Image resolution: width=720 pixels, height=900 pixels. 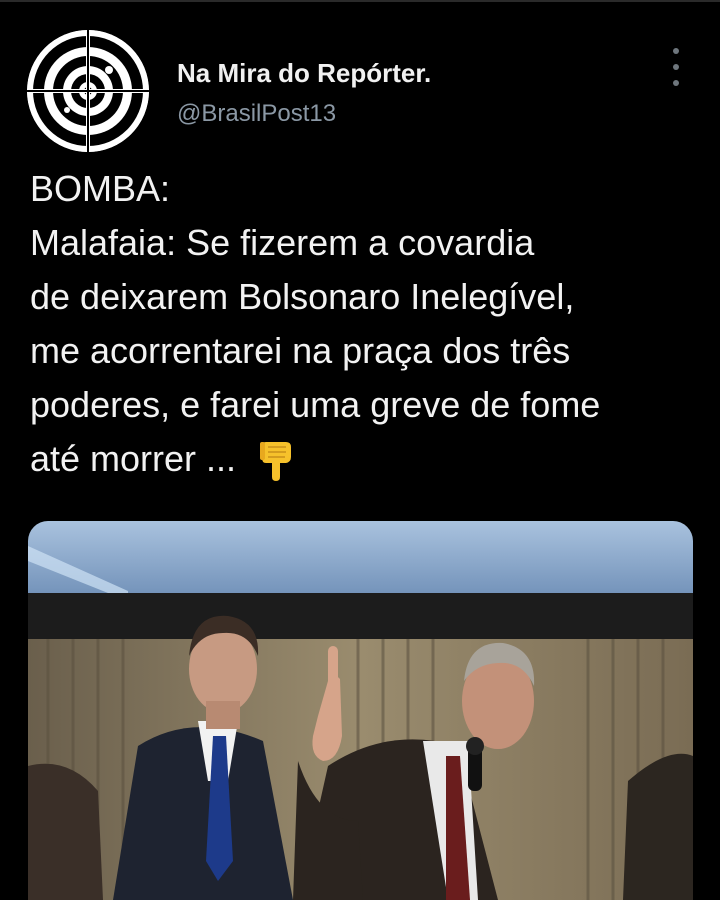 What do you see at coordinates (302, 296) in the screenshot?
I see `tweet-line: de deixarem Bolsonaro Inelegível,` at bounding box center [302, 296].